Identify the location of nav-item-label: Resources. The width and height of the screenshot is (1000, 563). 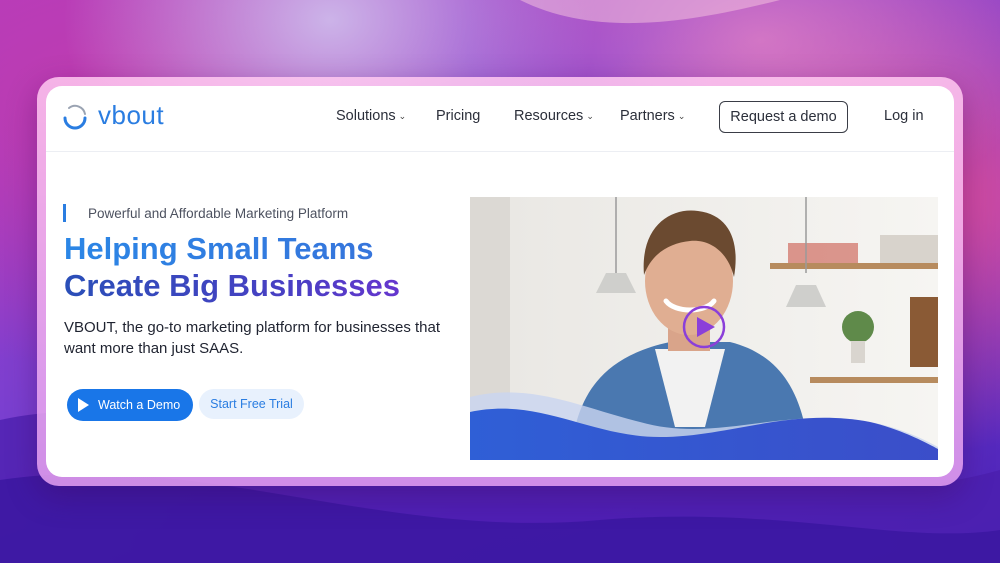
(549, 116).